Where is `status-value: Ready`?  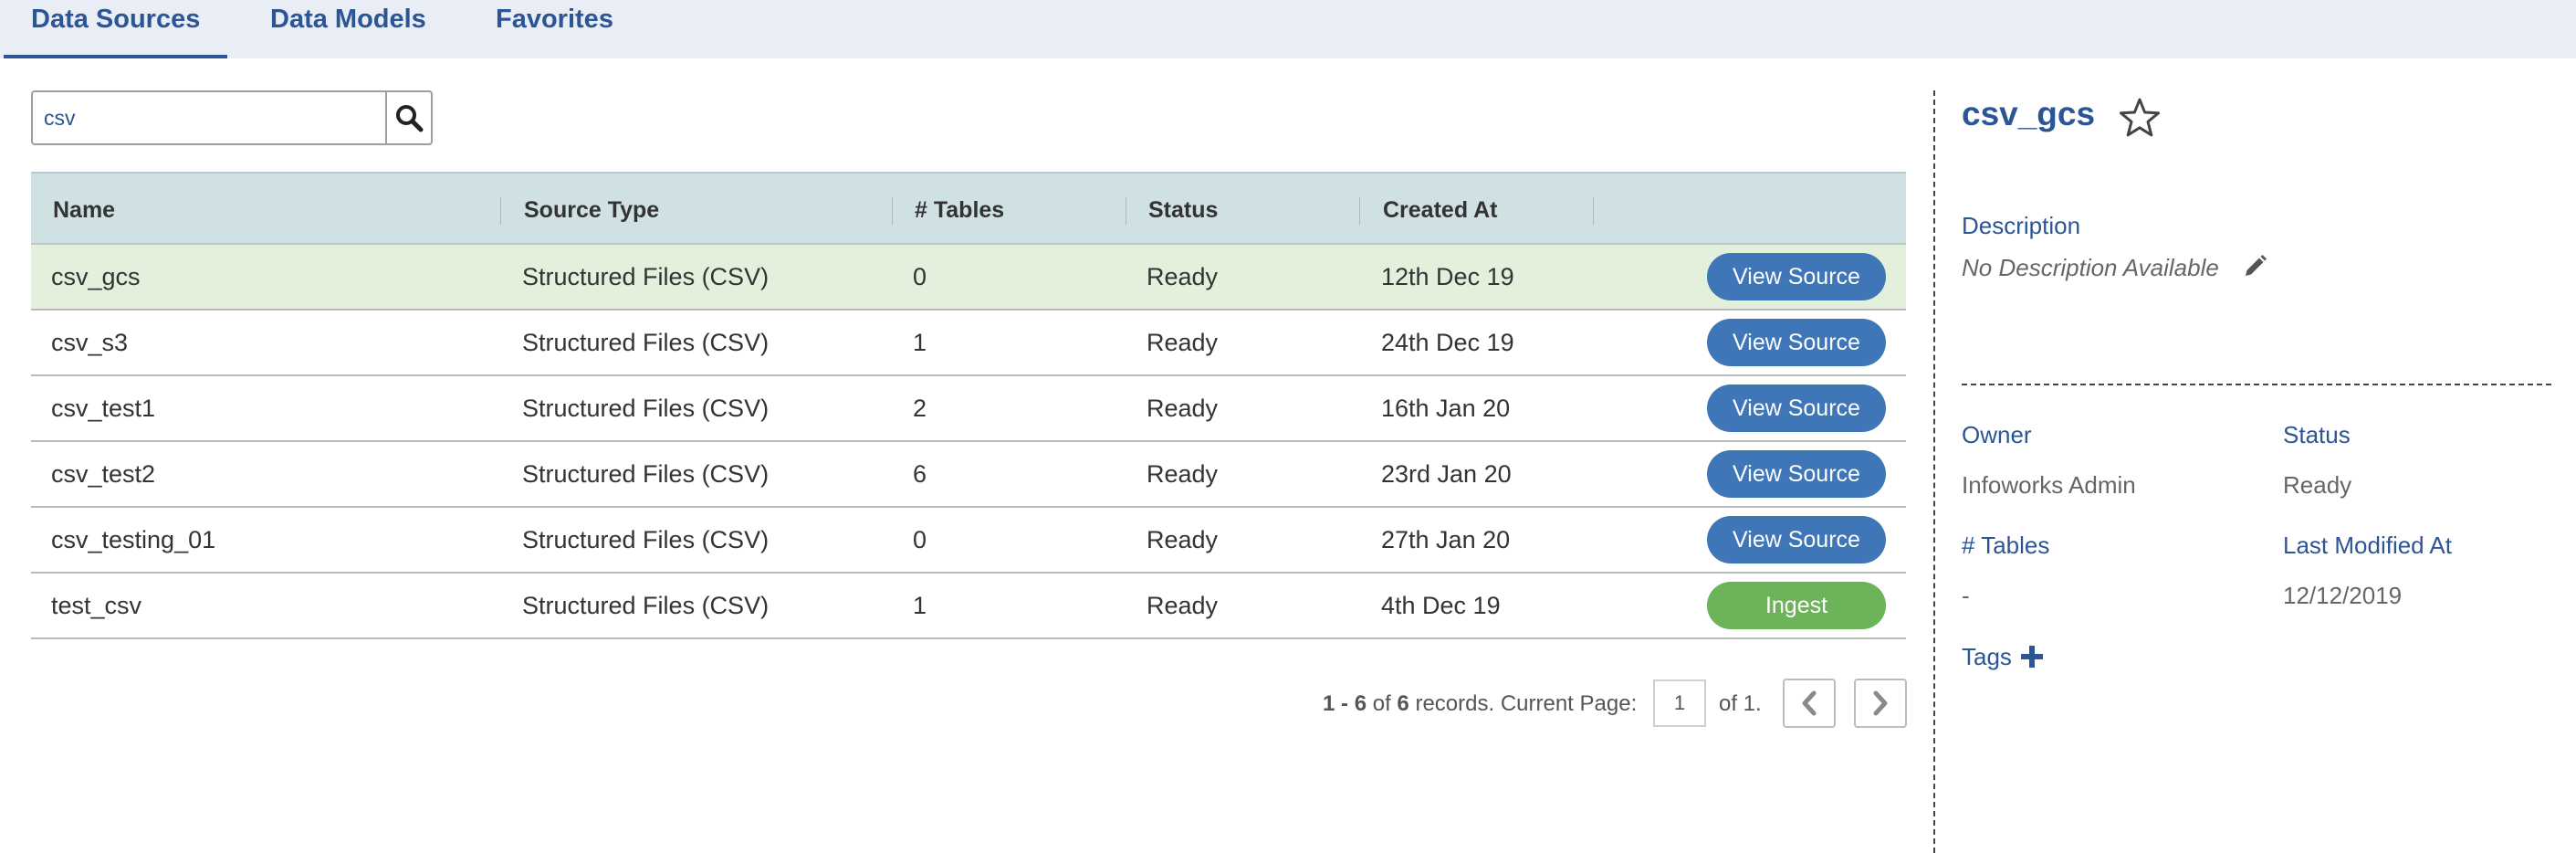 status-value: Ready is located at coordinates (2318, 485).